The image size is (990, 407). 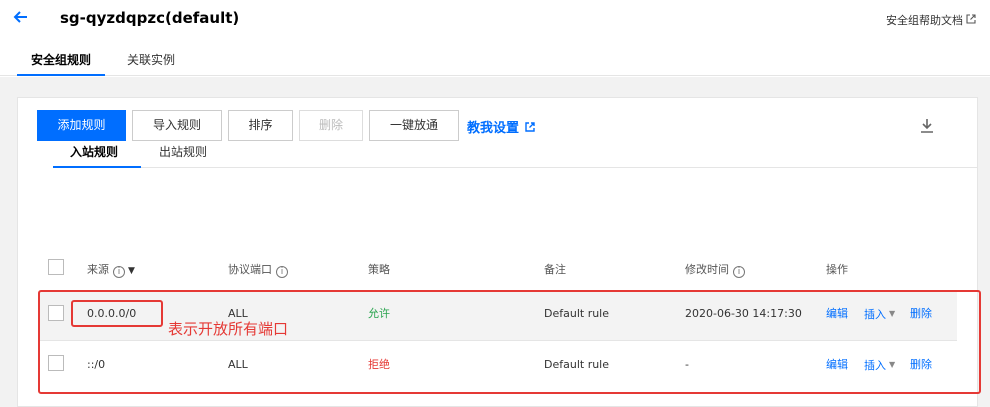 What do you see at coordinates (61, 61) in the screenshot?
I see `tab-security-rules: 安全组规则` at bounding box center [61, 61].